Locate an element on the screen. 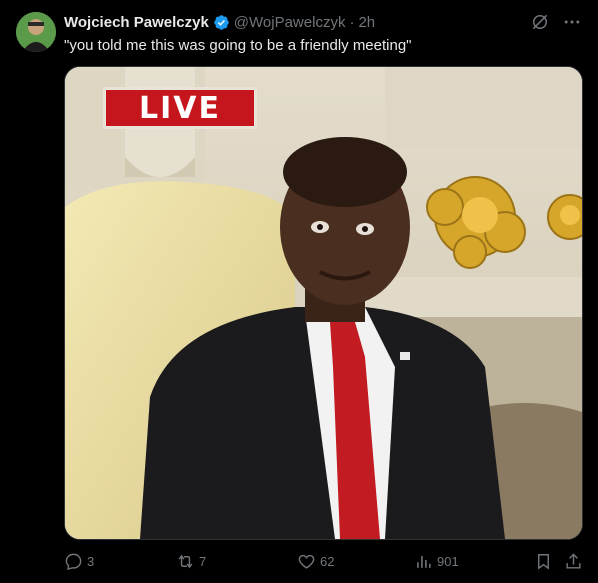 This screenshot has height=583, width=598. top-right-icons is located at coordinates (556, 24).